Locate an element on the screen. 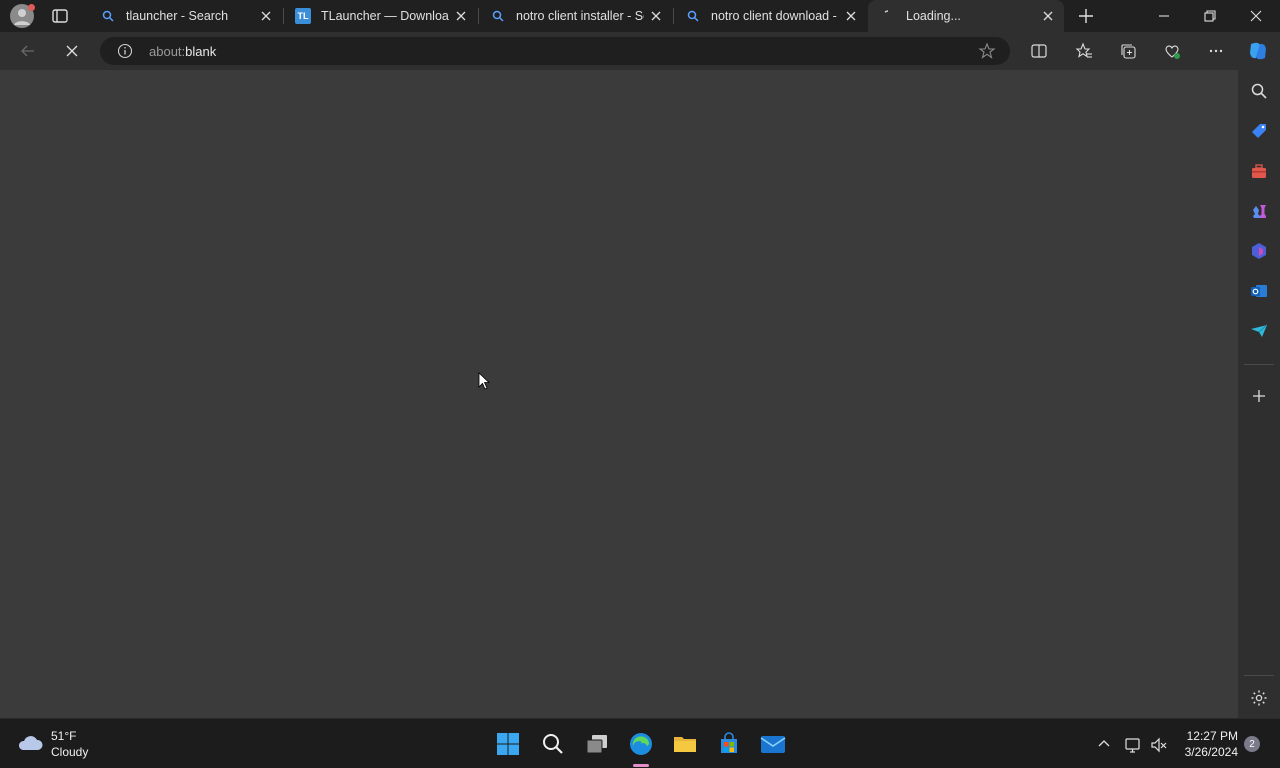 Image resolution: width=1280 pixels, height=768 pixels. tab-1: tlauncher - Search is located at coordinates (185, 16).